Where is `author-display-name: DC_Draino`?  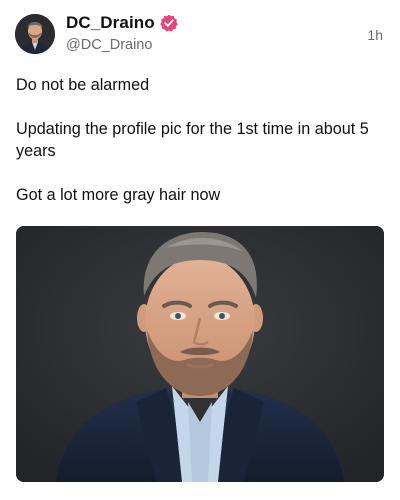
author-display-name: DC_Draino is located at coordinates (110, 23).